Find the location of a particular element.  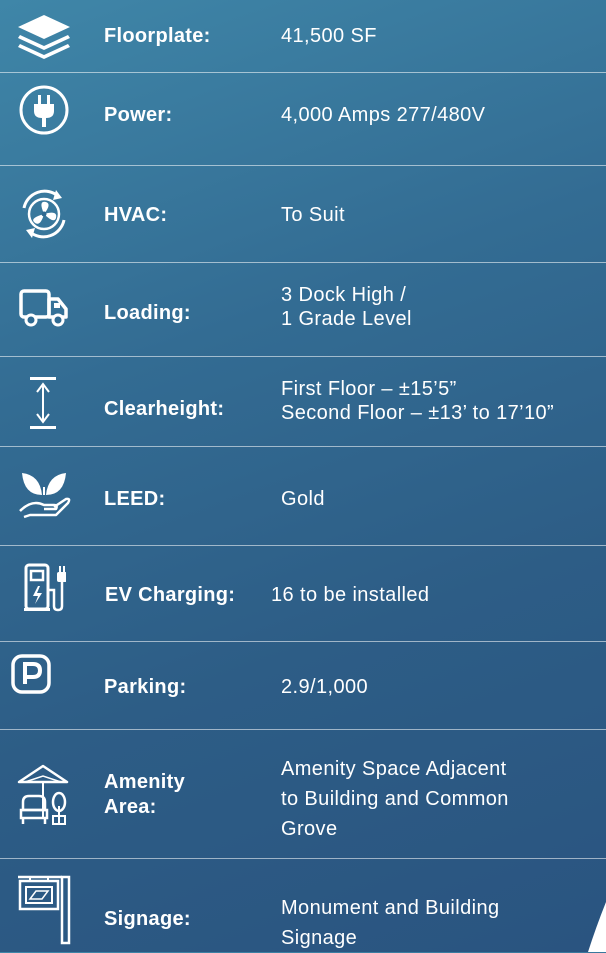

ev-charger-icon is located at coordinates (44, 588).